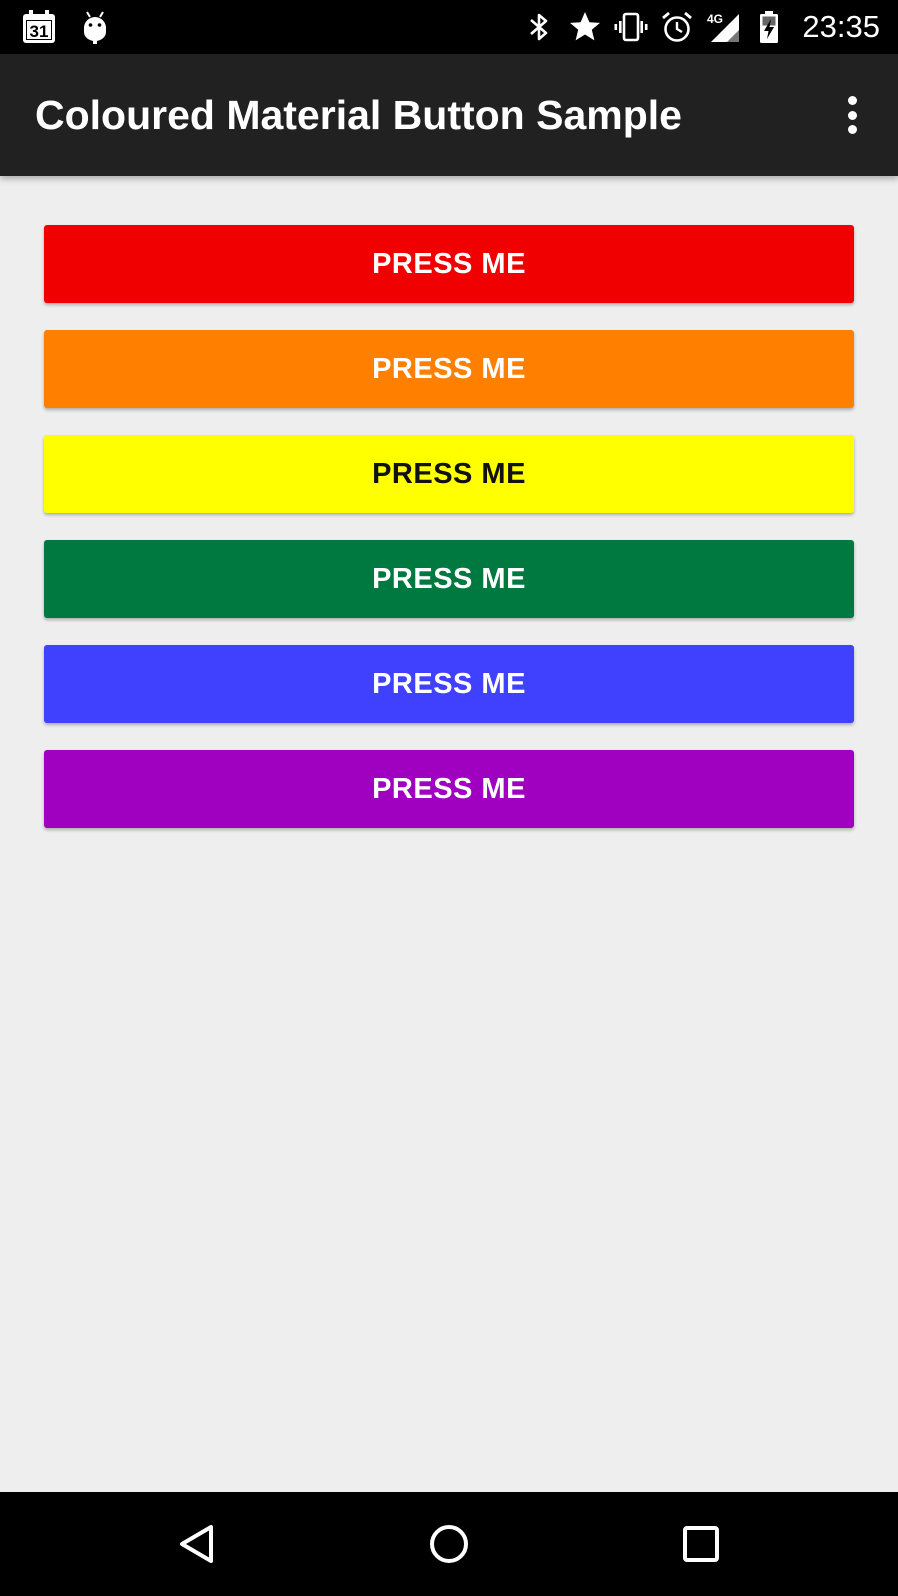 The width and height of the screenshot is (898, 1596). Describe the element at coordinates (852, 115) in the screenshot. I see `overflow-menu-button` at that location.